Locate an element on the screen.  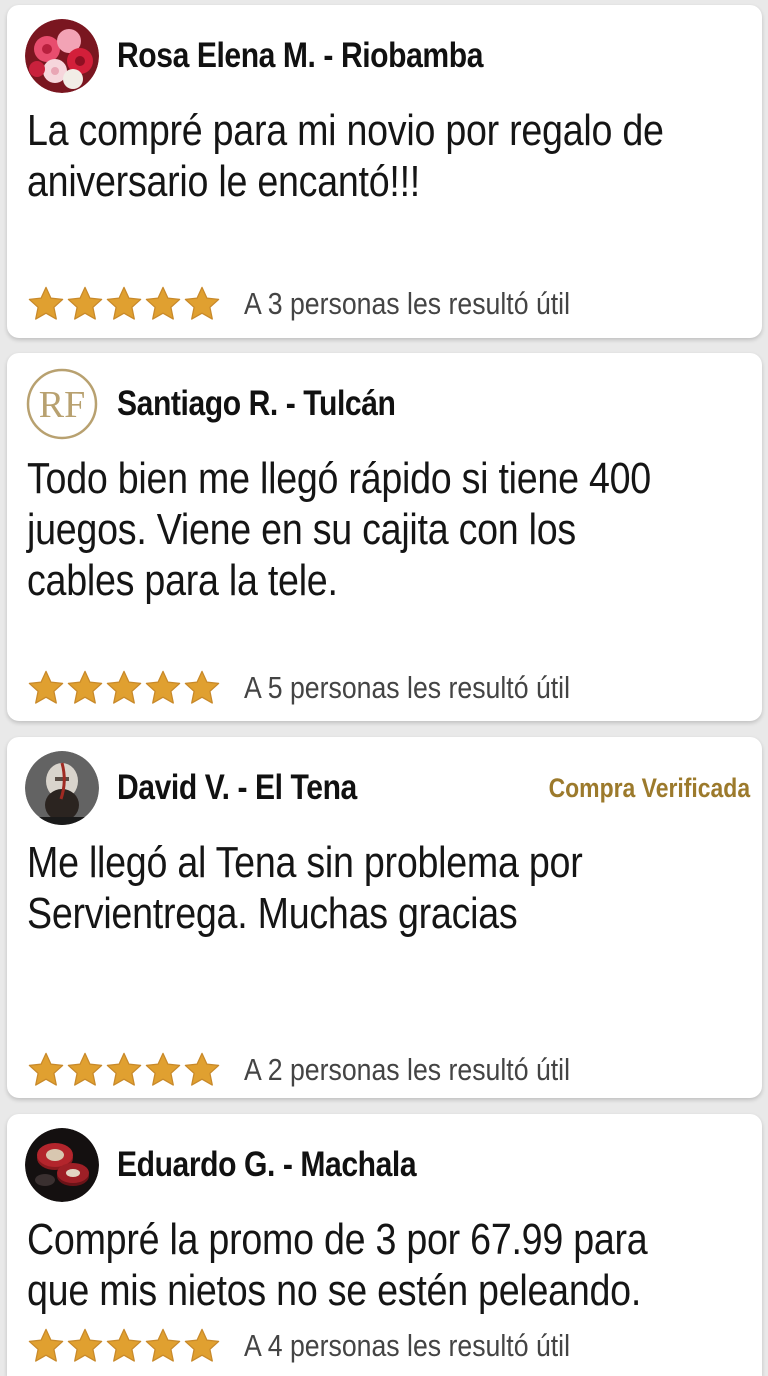
review-header: Eduardo G. - Machala is located at coordinates (387, 1165).